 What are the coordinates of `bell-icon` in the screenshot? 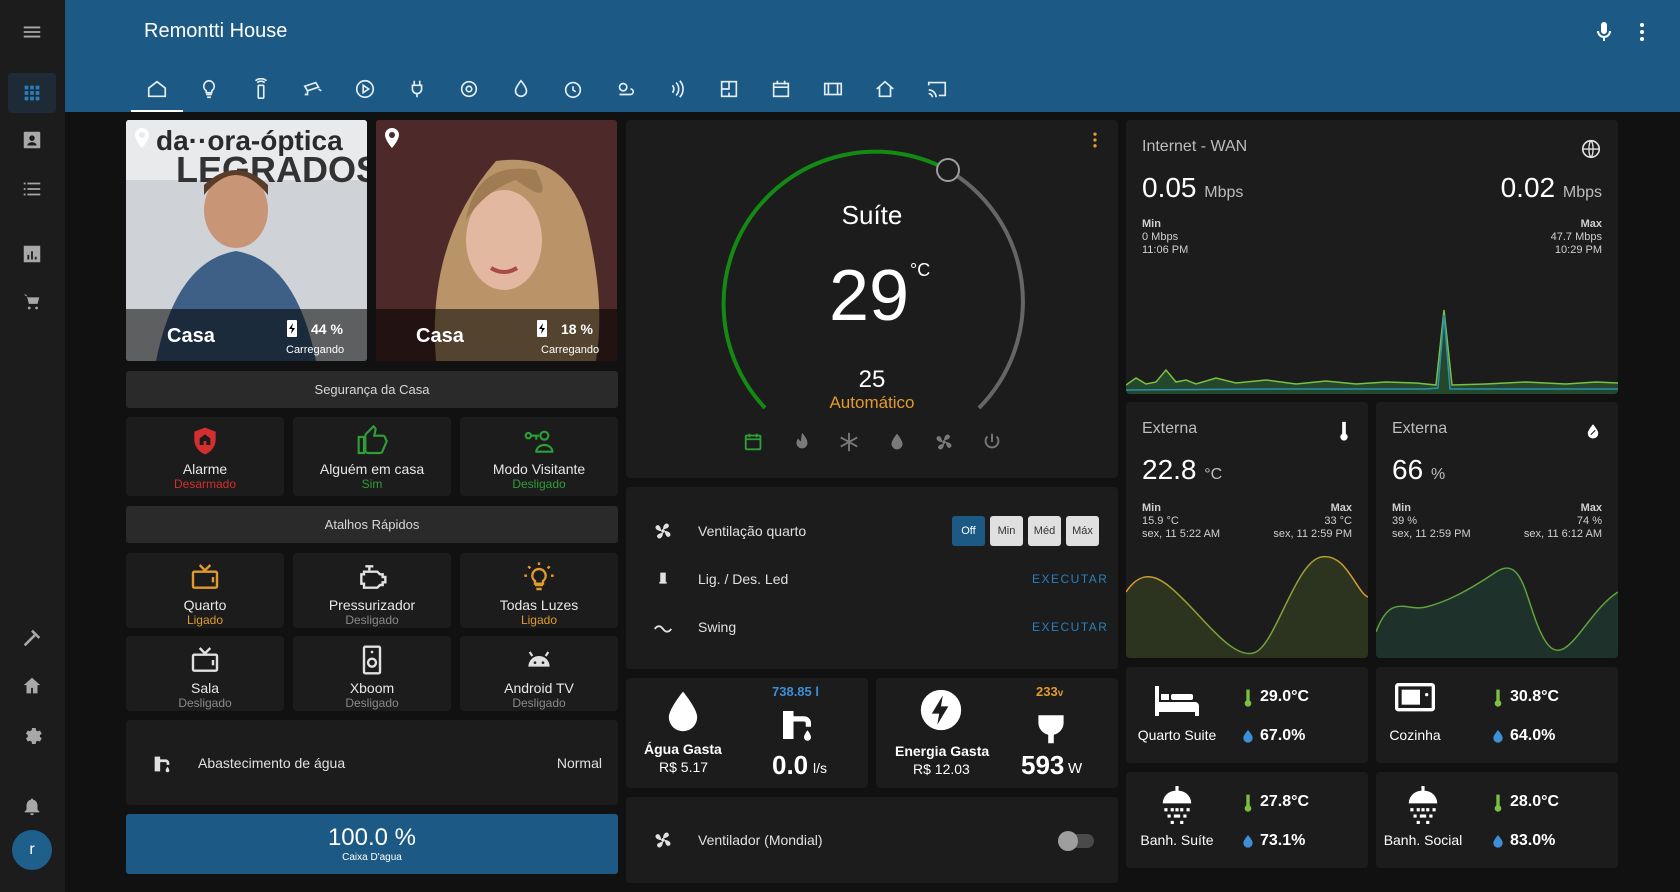 It's located at (32, 806).